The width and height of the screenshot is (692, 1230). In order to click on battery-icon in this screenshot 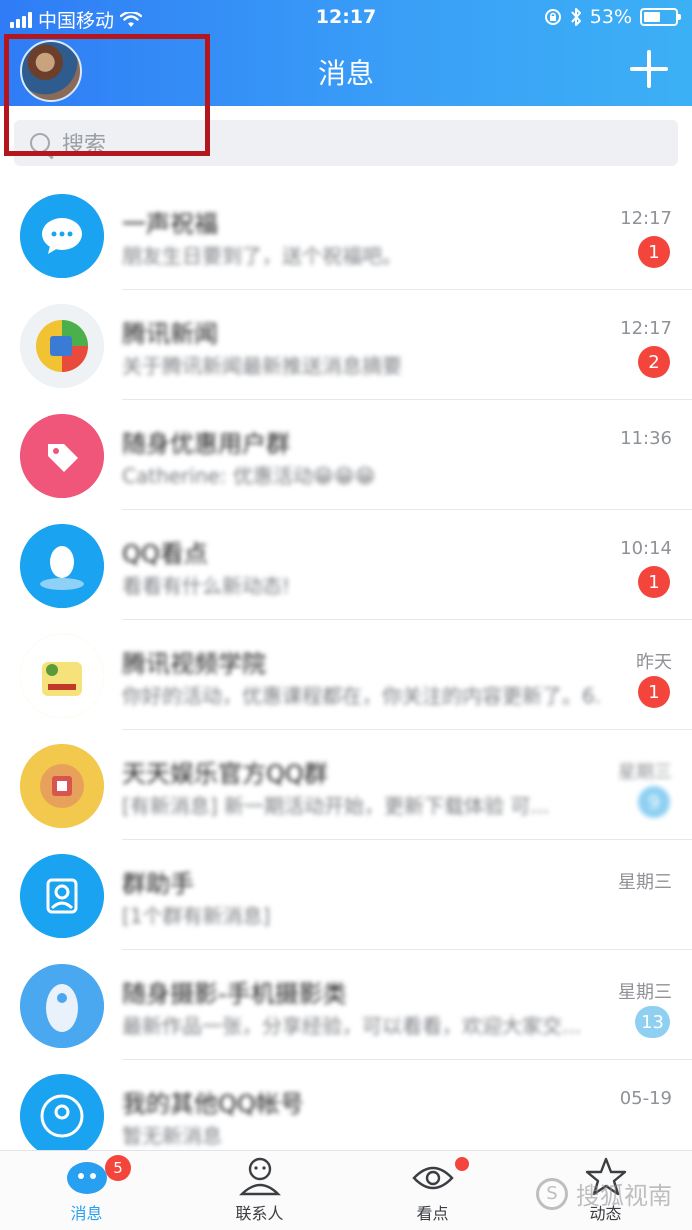, I will do `click(660, 17)`.